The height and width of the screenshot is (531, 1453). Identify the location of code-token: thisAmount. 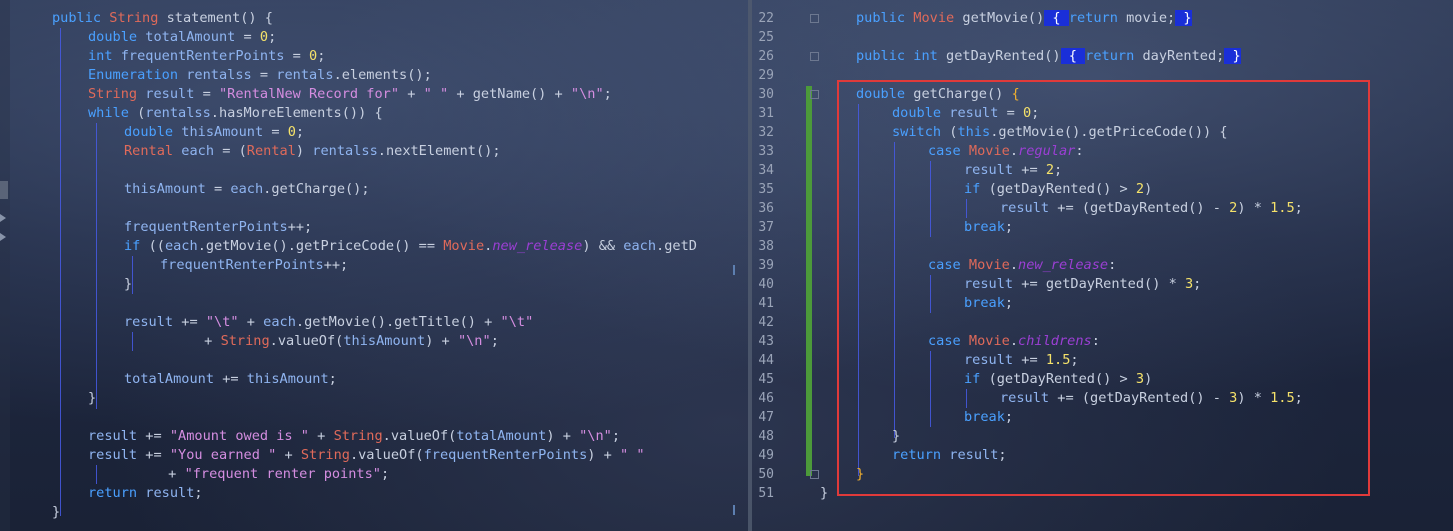
(384, 341).